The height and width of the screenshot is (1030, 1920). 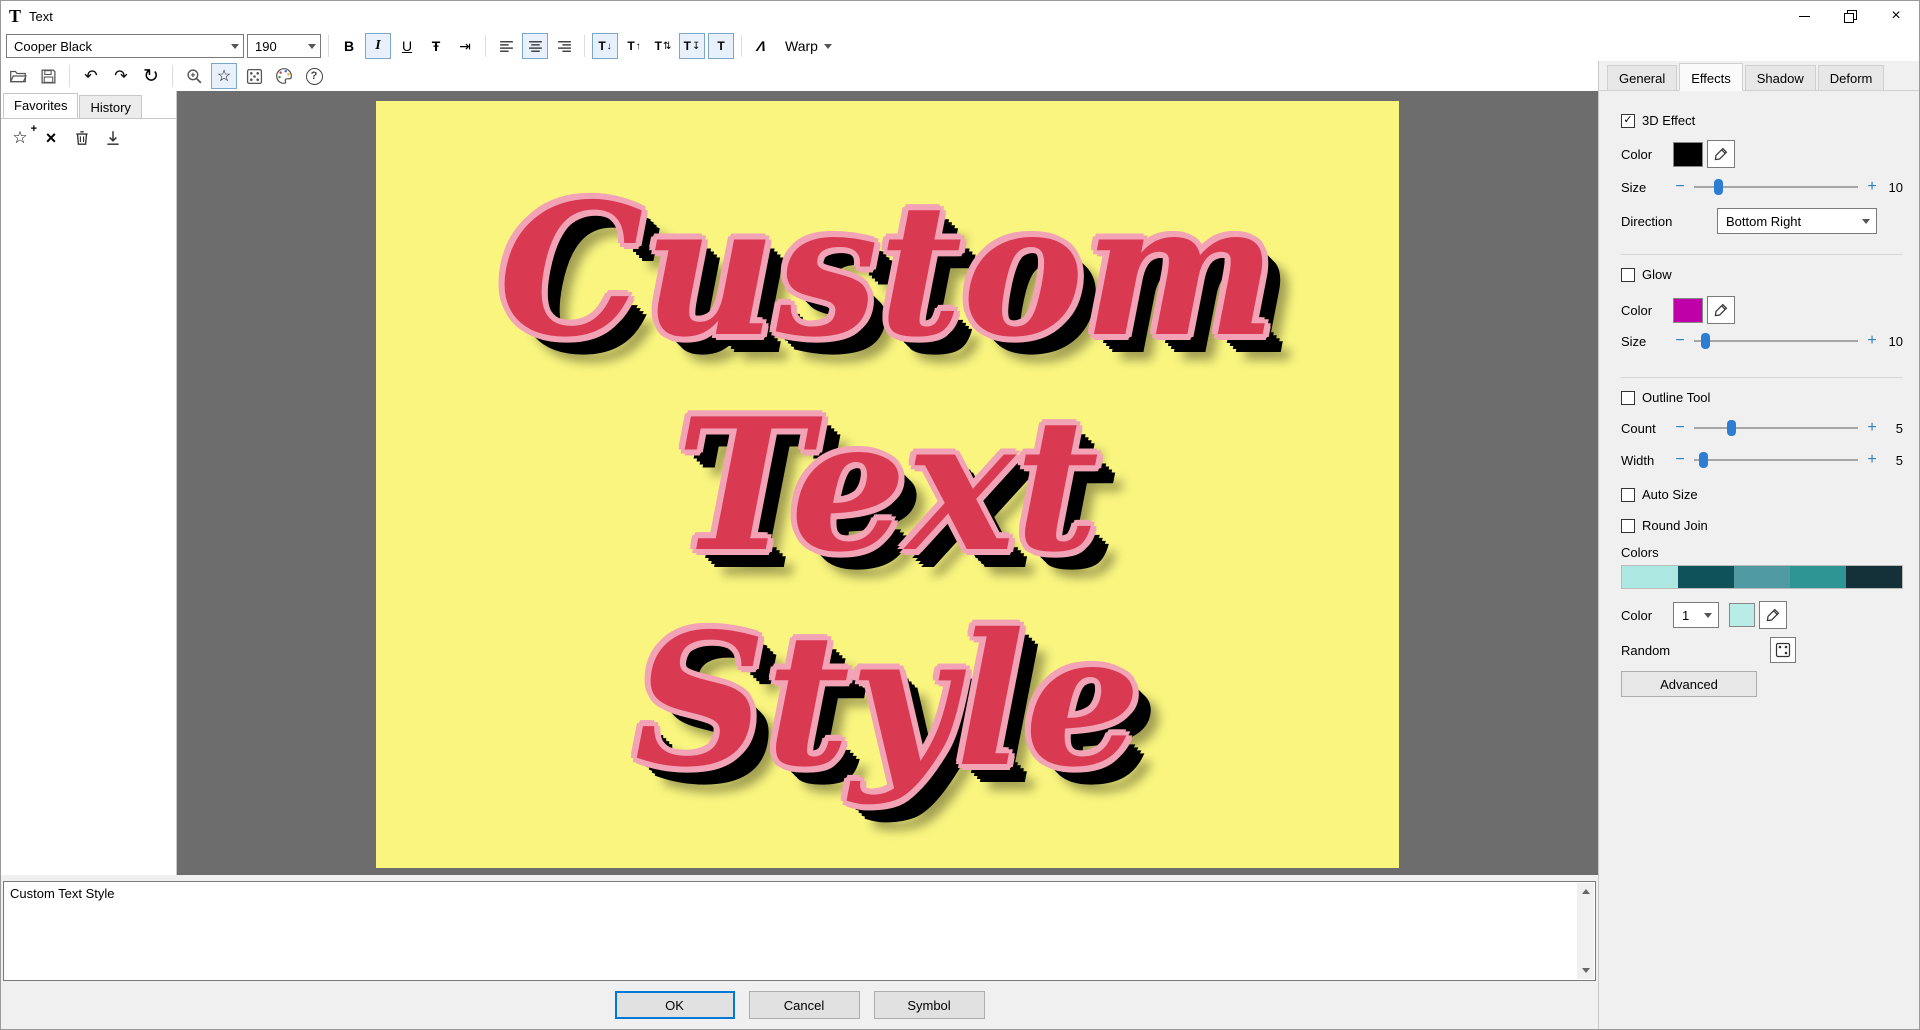 What do you see at coordinates (1628, 494) in the screenshot?
I see `auto-size-checkbox` at bounding box center [1628, 494].